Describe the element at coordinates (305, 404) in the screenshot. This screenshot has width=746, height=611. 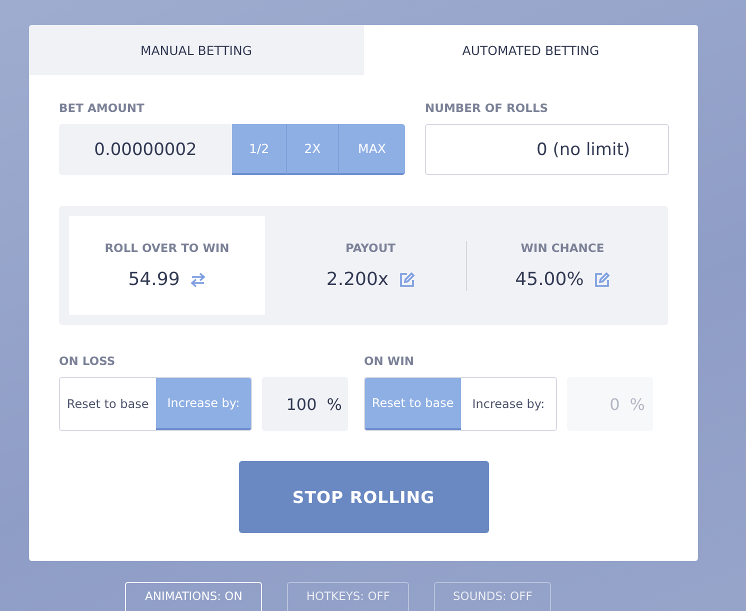
I see `percent-field: 100 %` at that location.